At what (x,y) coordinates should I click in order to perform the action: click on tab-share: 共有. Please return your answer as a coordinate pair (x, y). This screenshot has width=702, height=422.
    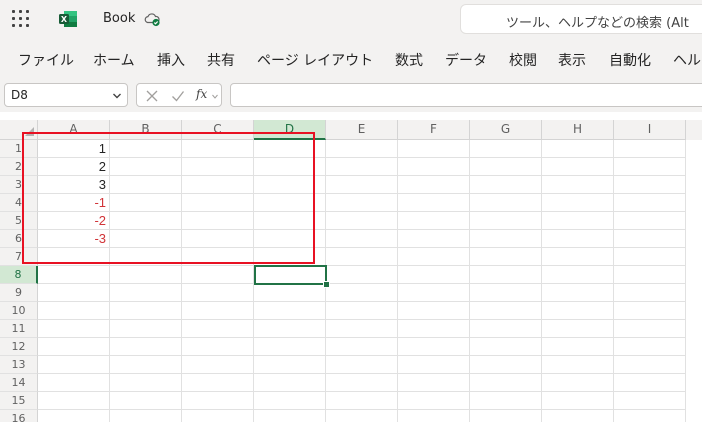
    Looking at the image, I should click on (221, 60).